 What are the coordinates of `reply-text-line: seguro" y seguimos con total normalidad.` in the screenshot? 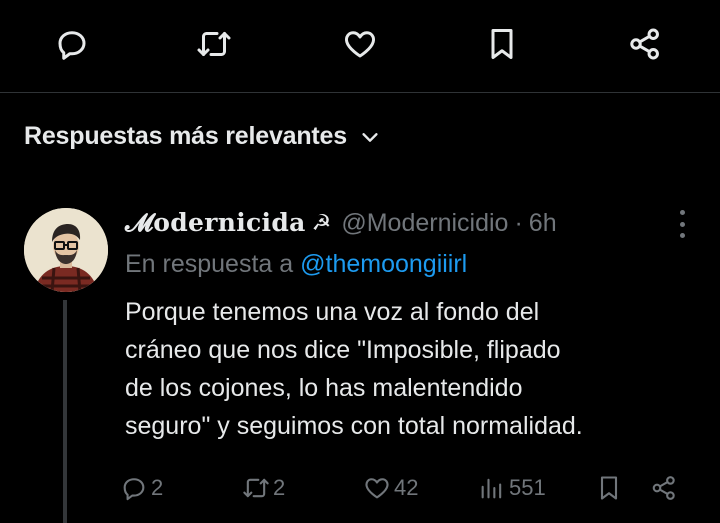 It's located at (354, 426).